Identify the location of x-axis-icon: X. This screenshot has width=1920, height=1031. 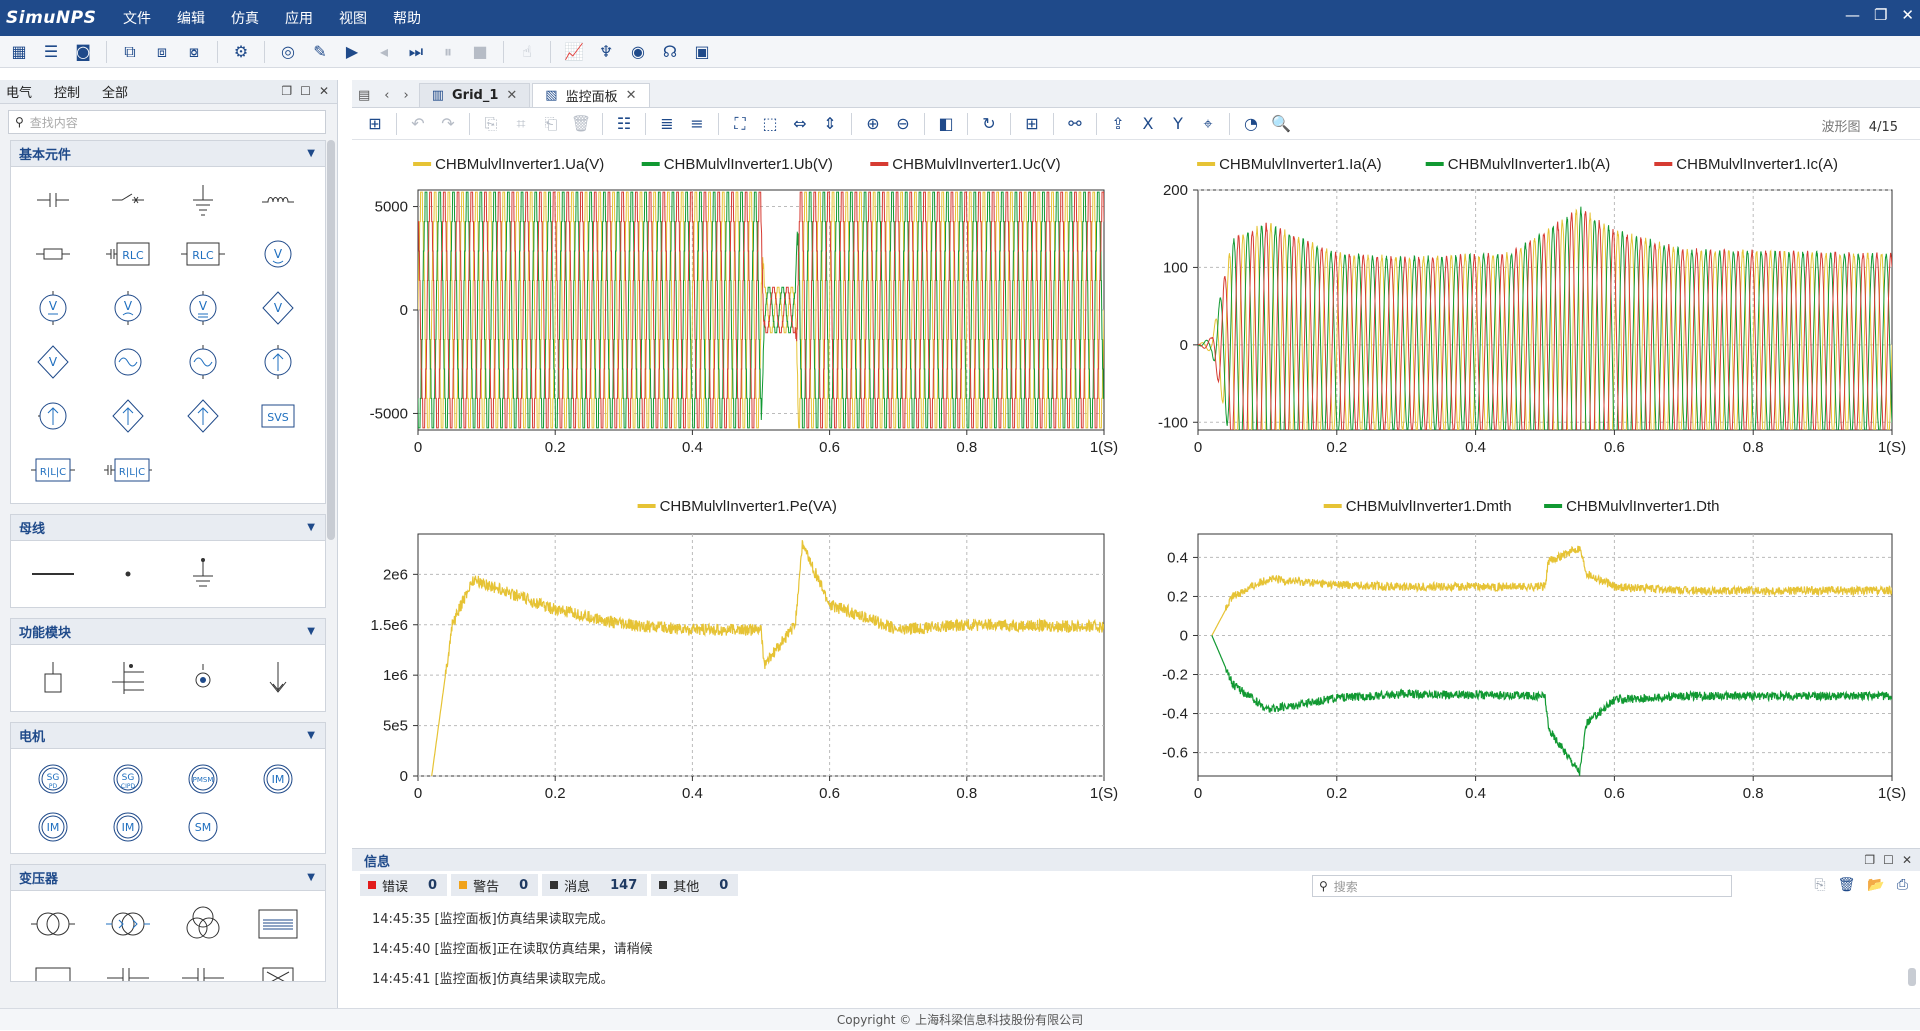
(1148, 124).